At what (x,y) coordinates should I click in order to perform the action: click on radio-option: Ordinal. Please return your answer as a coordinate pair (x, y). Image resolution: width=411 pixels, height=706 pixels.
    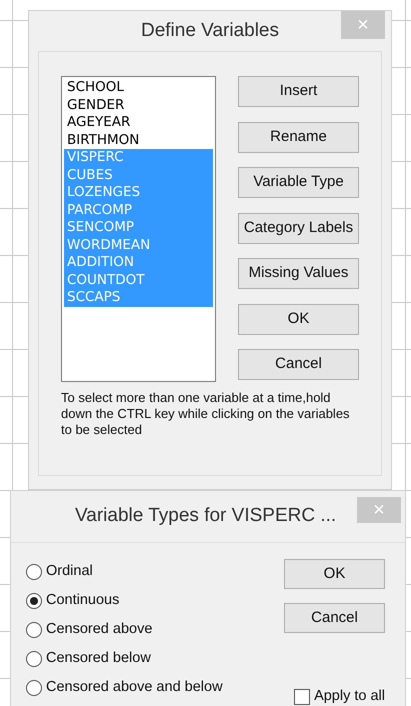
    Looking at the image, I should click on (124, 572).